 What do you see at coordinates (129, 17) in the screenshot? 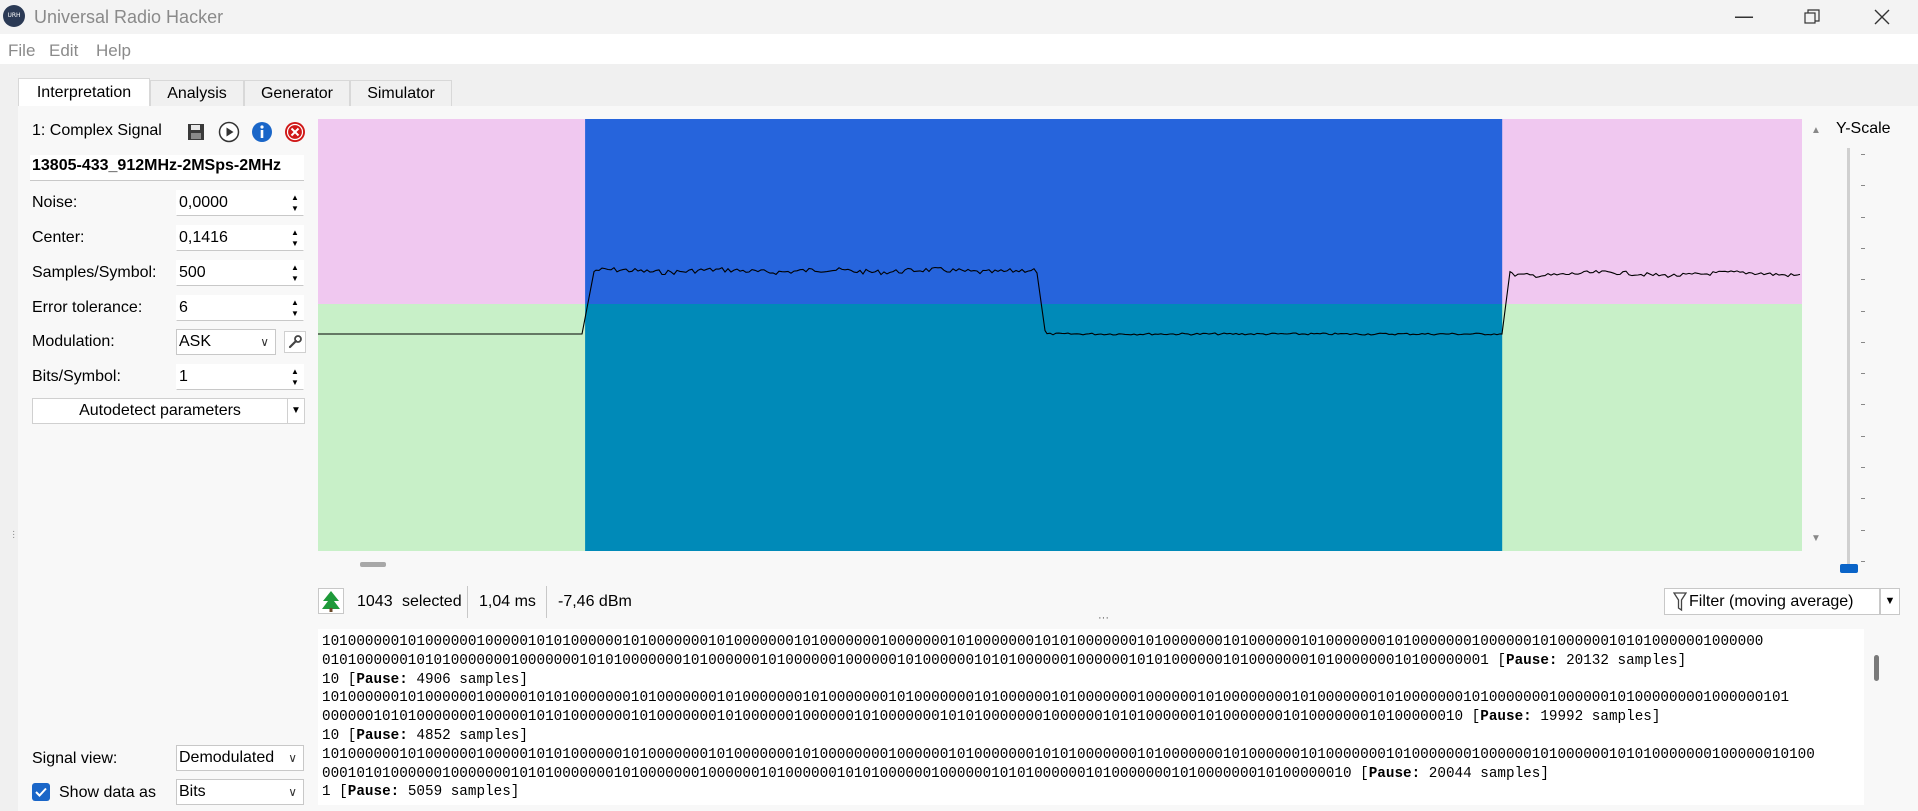
I see `window-title: Universal Radio Hacker` at bounding box center [129, 17].